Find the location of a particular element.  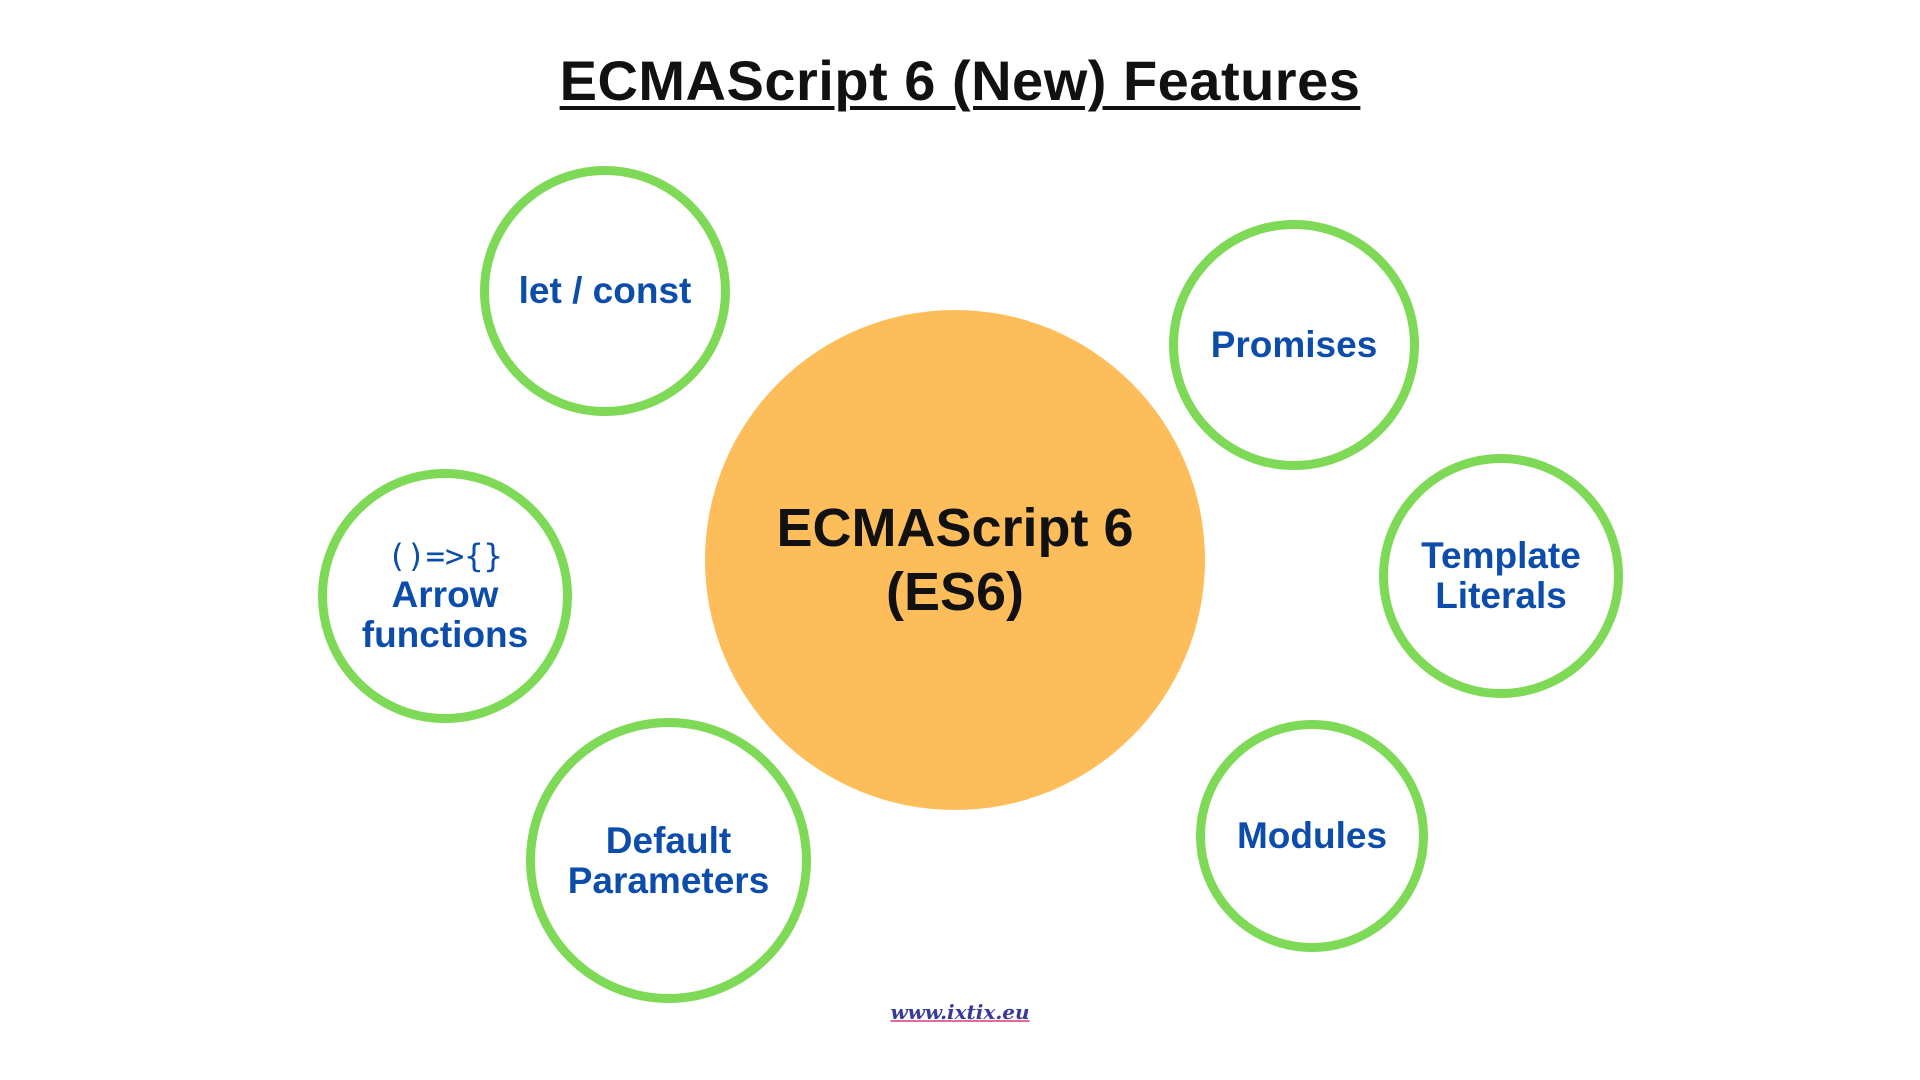

node-promises: Promises is located at coordinates (1294, 345).